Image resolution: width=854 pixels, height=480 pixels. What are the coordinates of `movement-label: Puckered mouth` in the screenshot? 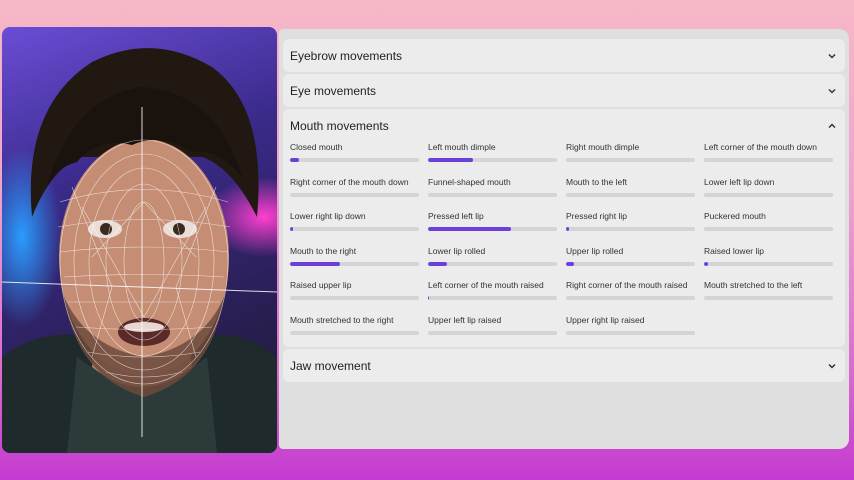 It's located at (735, 216).